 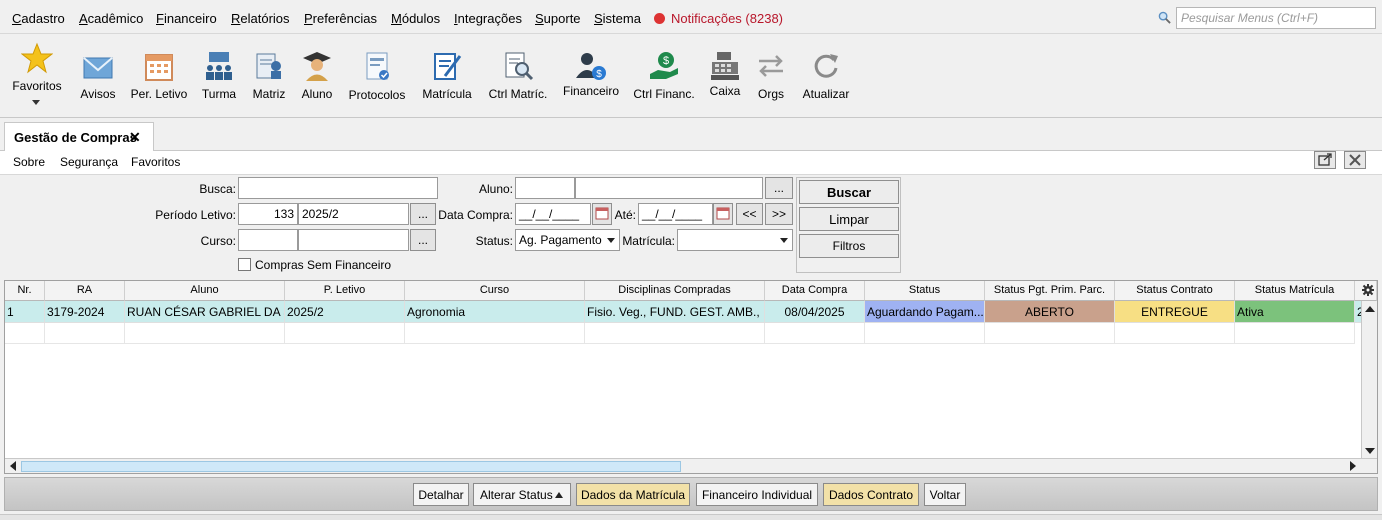 I want to click on col-header-disciplinas: Disciplinas Compradas, so click(x=675, y=291).